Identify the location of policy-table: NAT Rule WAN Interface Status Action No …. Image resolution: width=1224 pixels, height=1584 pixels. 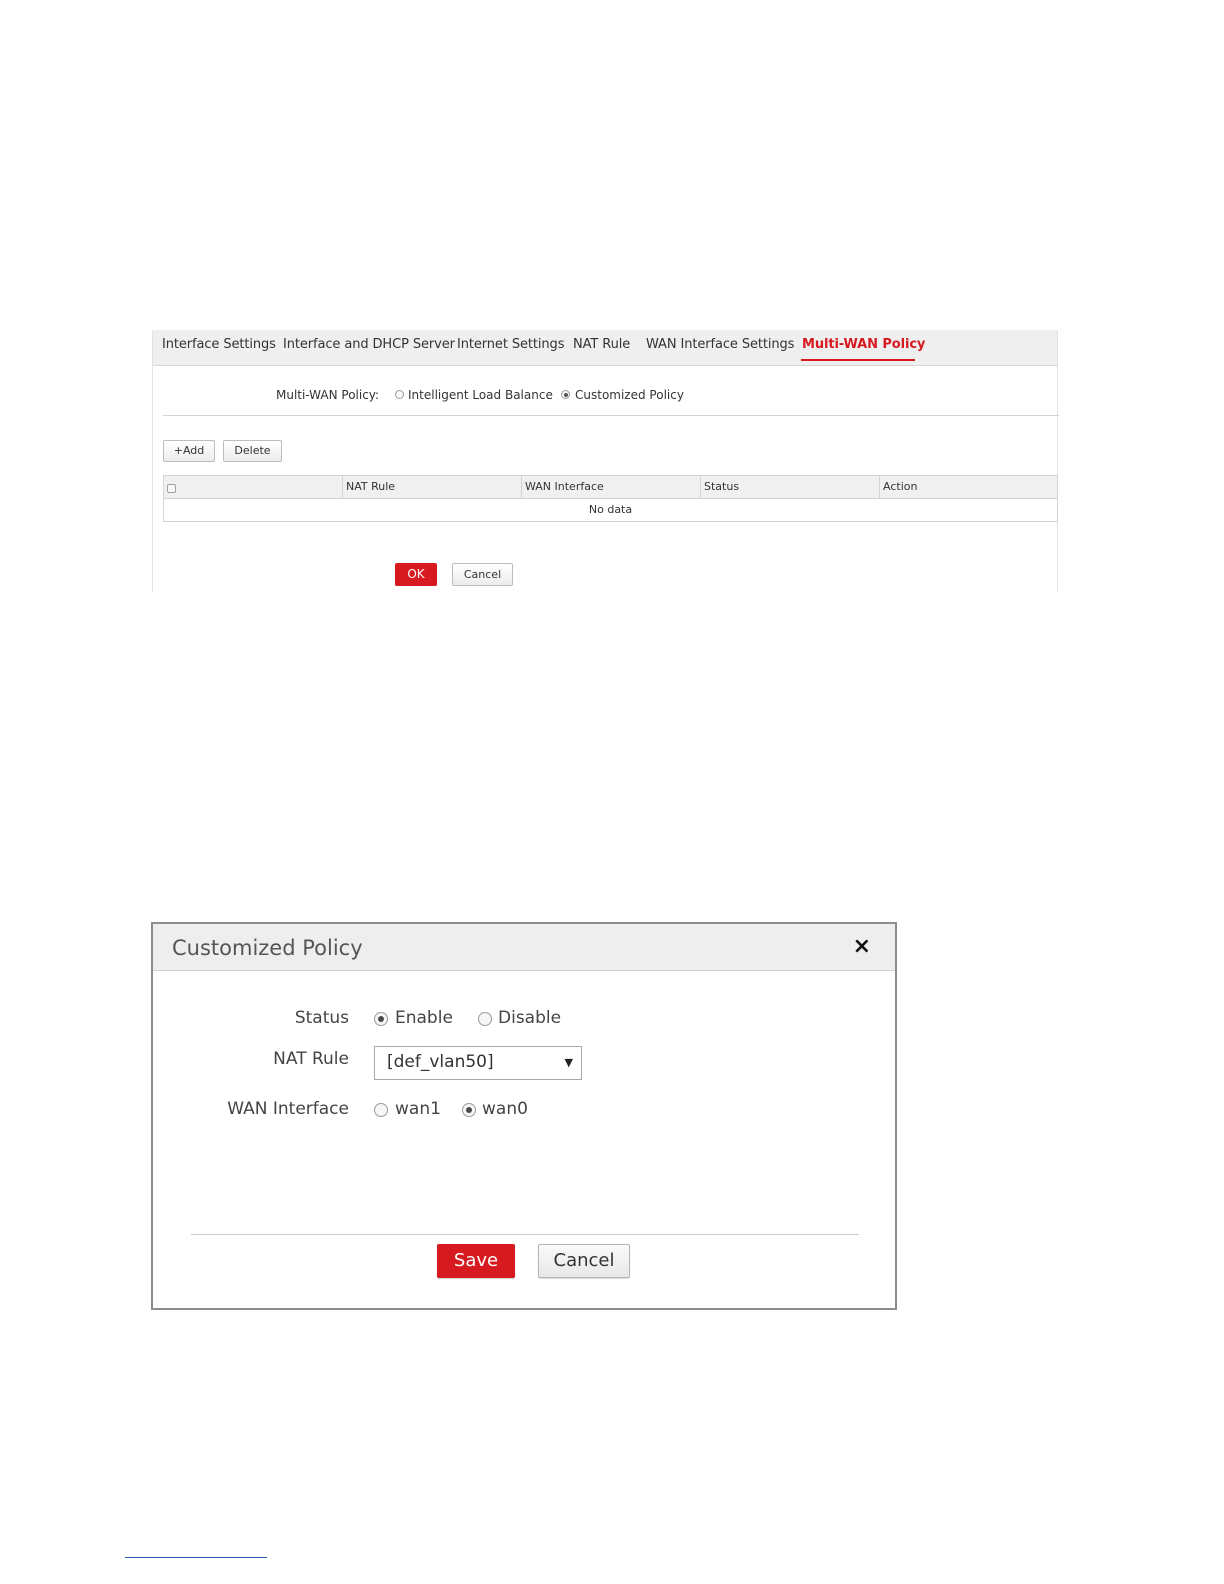
(610, 498).